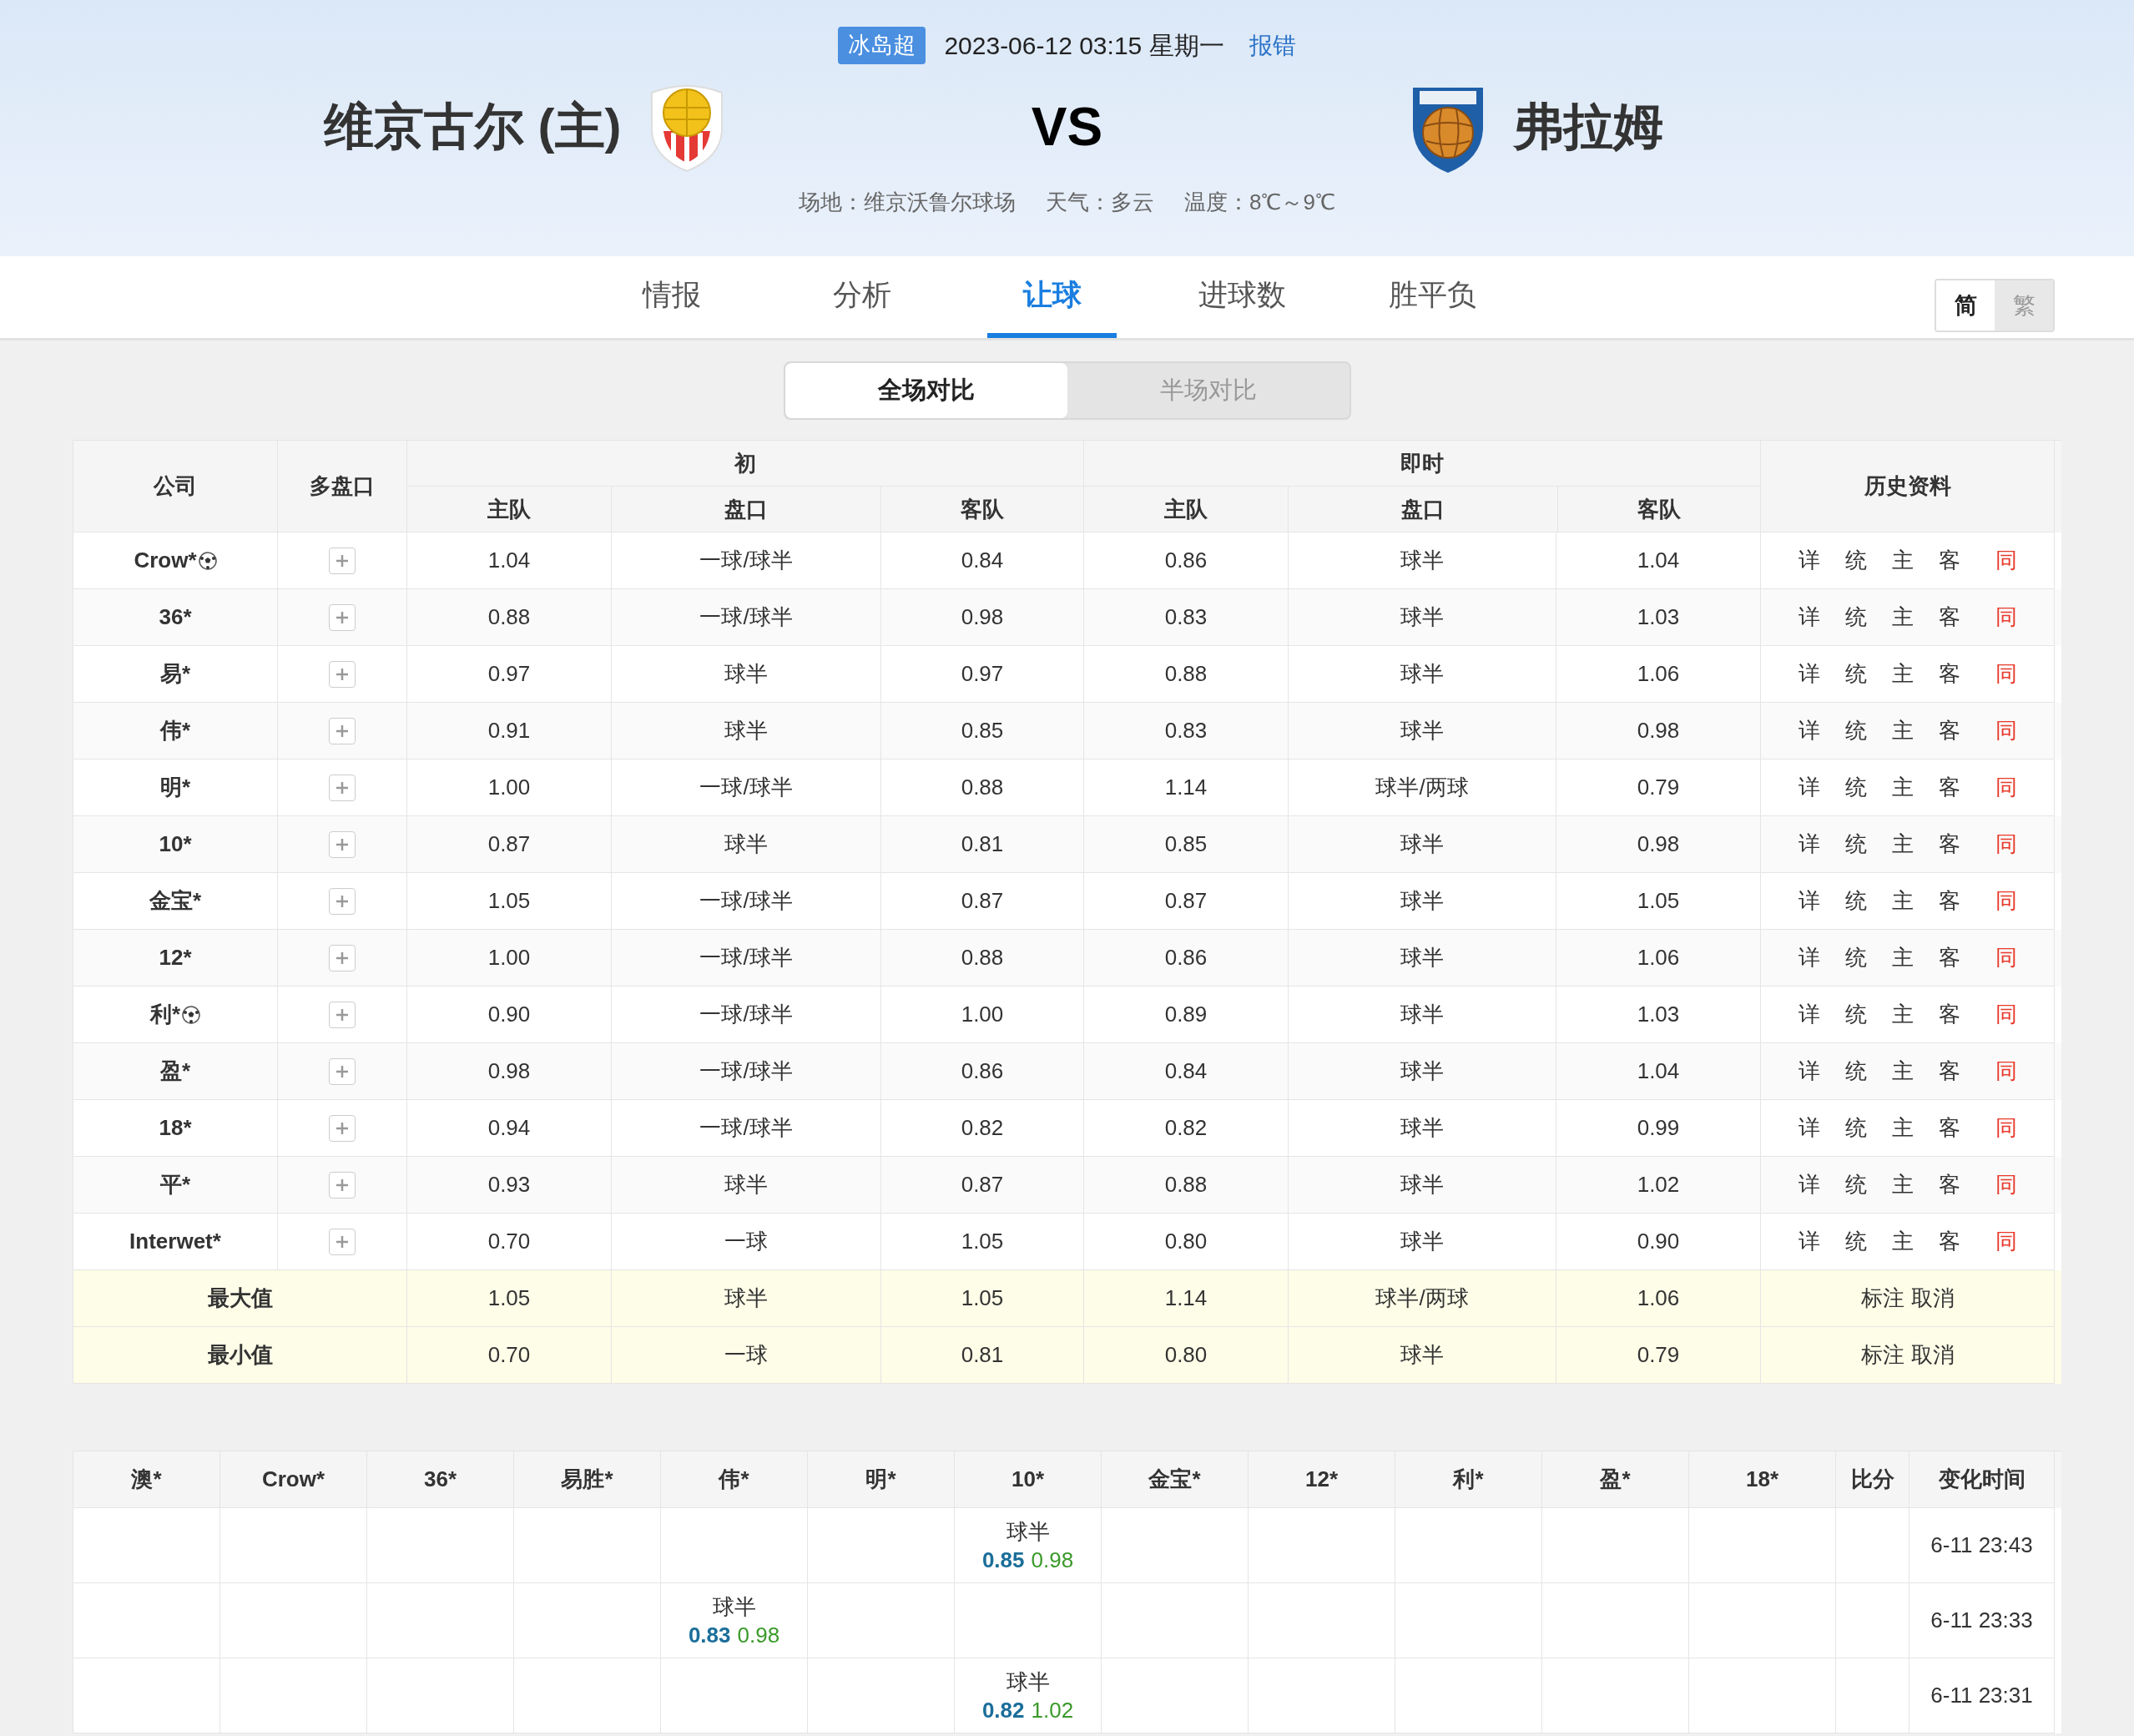 The image size is (2134, 1736). I want to click on nav-tab: 分析, so click(862, 297).